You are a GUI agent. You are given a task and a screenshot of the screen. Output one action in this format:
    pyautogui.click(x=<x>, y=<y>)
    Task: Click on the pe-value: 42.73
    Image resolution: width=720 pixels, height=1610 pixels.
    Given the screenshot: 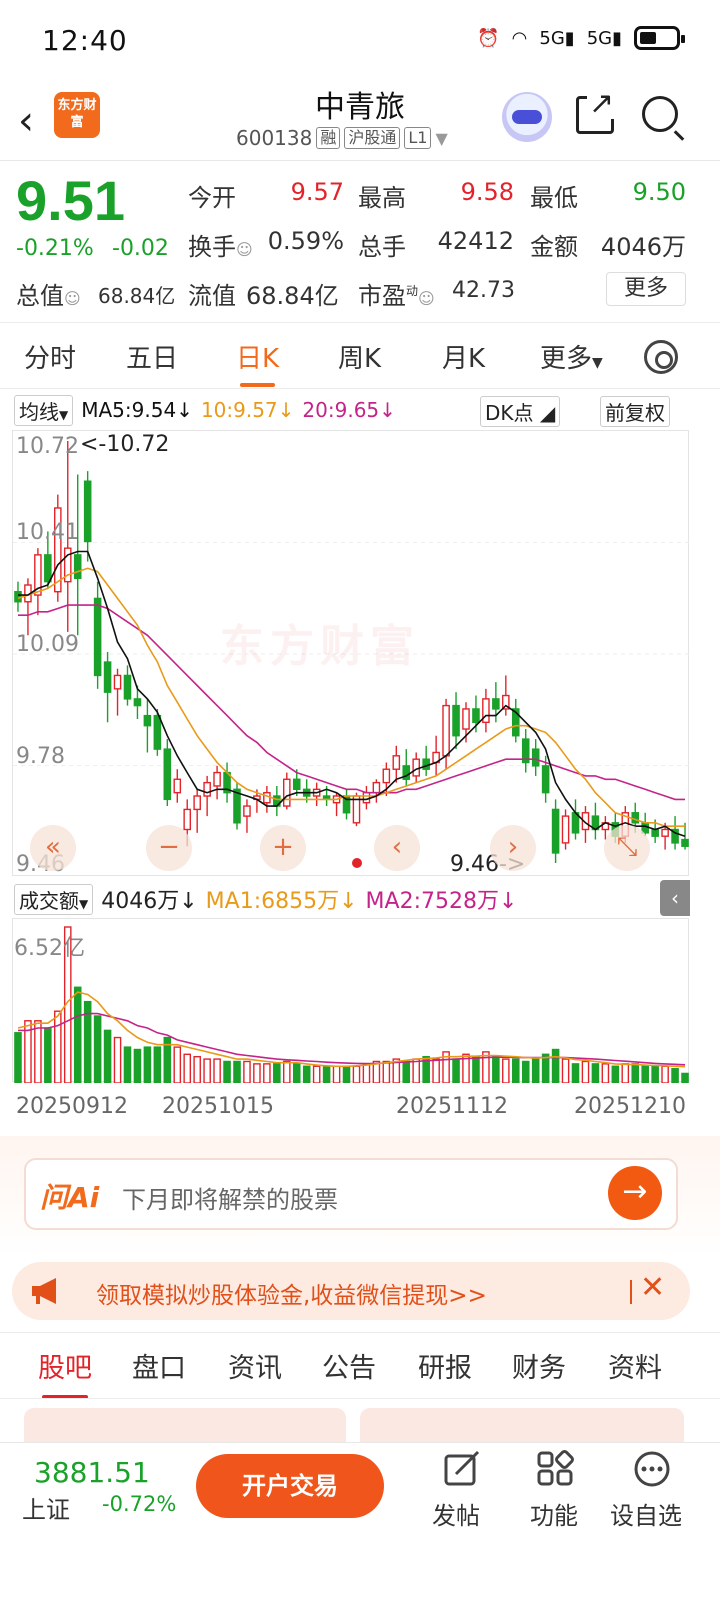 What is the action you would take?
    pyautogui.click(x=483, y=290)
    